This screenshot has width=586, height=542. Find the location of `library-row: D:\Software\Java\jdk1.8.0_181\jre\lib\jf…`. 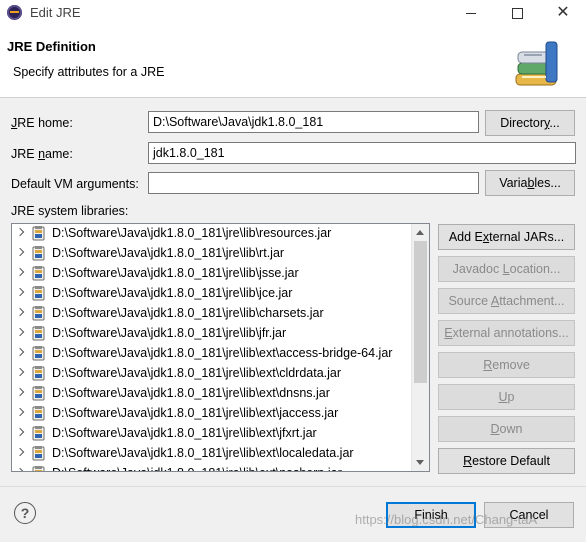

library-row: D:\Software\Java\jdk1.8.0_181\jre\lib\jf… is located at coordinates (220, 334).